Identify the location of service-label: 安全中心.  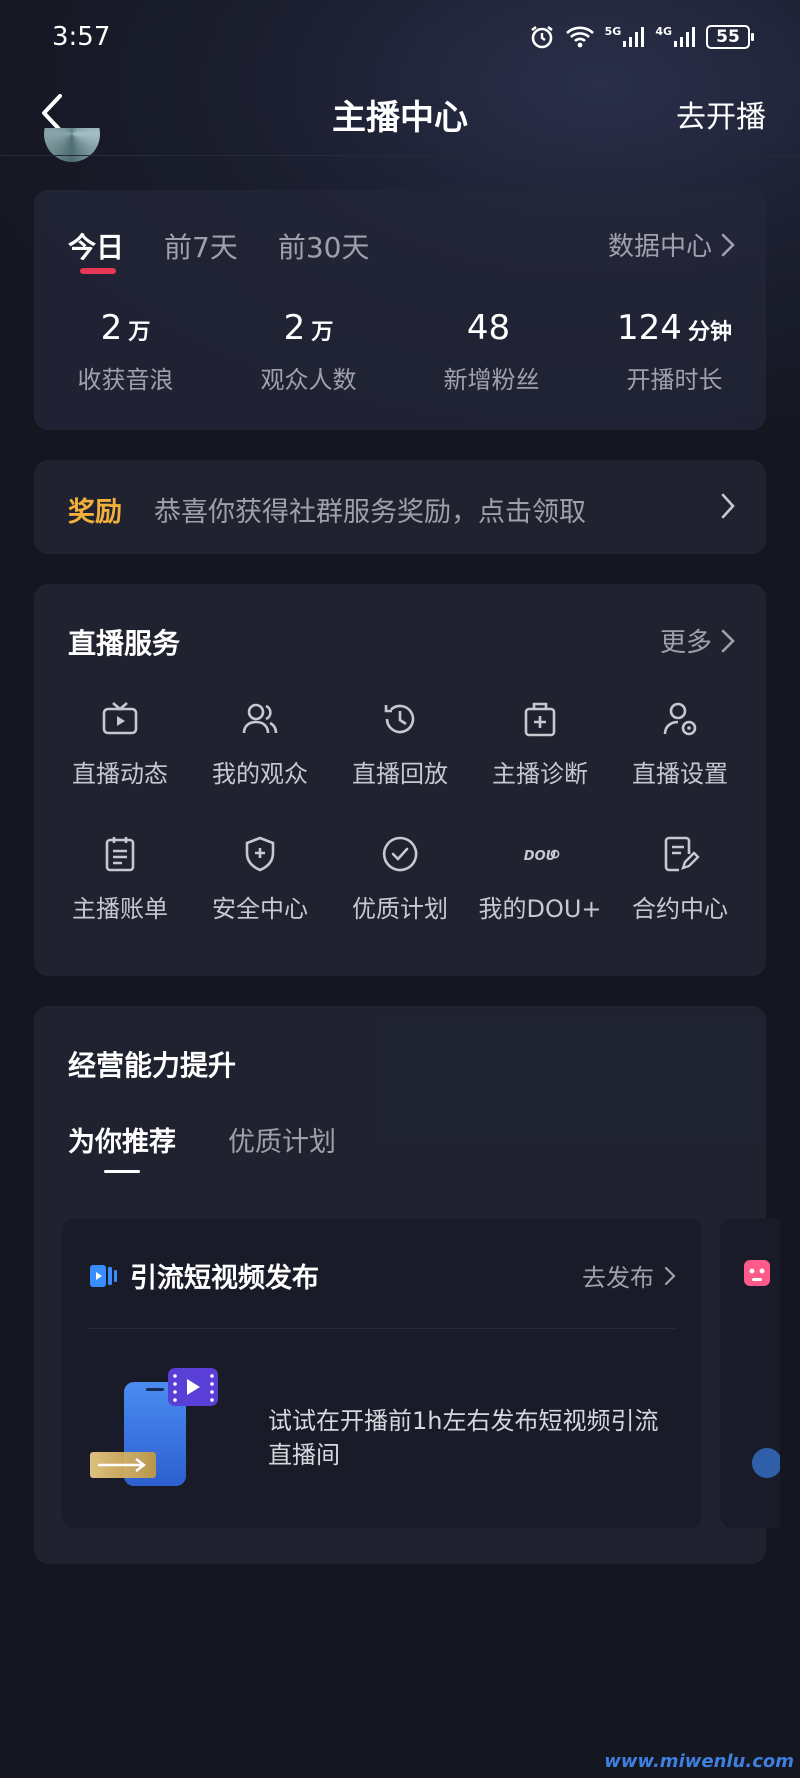
(260, 909).